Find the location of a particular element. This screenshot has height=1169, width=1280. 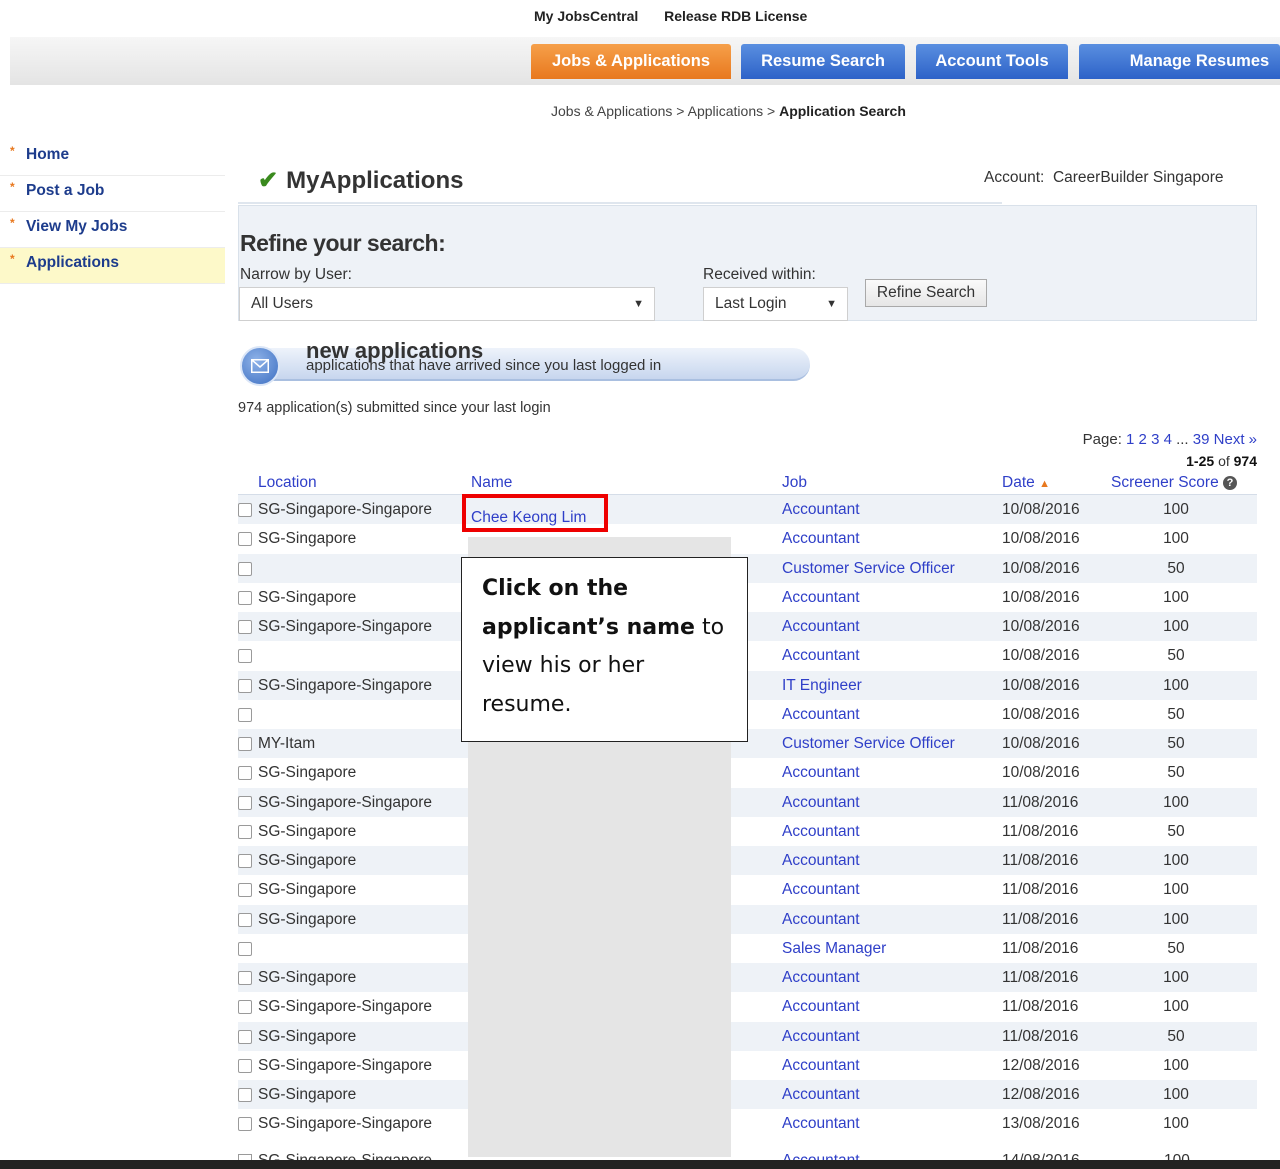

help-icon: ? is located at coordinates (1230, 483).